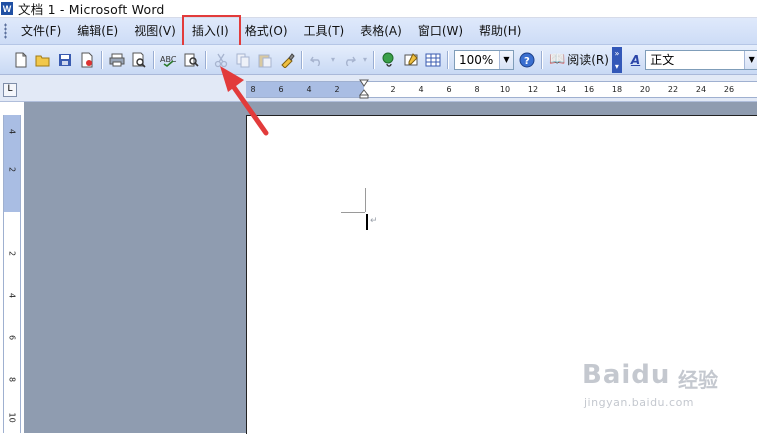  What do you see at coordinates (266, 31) in the screenshot?
I see `menu-format: 格式(O)` at bounding box center [266, 31].